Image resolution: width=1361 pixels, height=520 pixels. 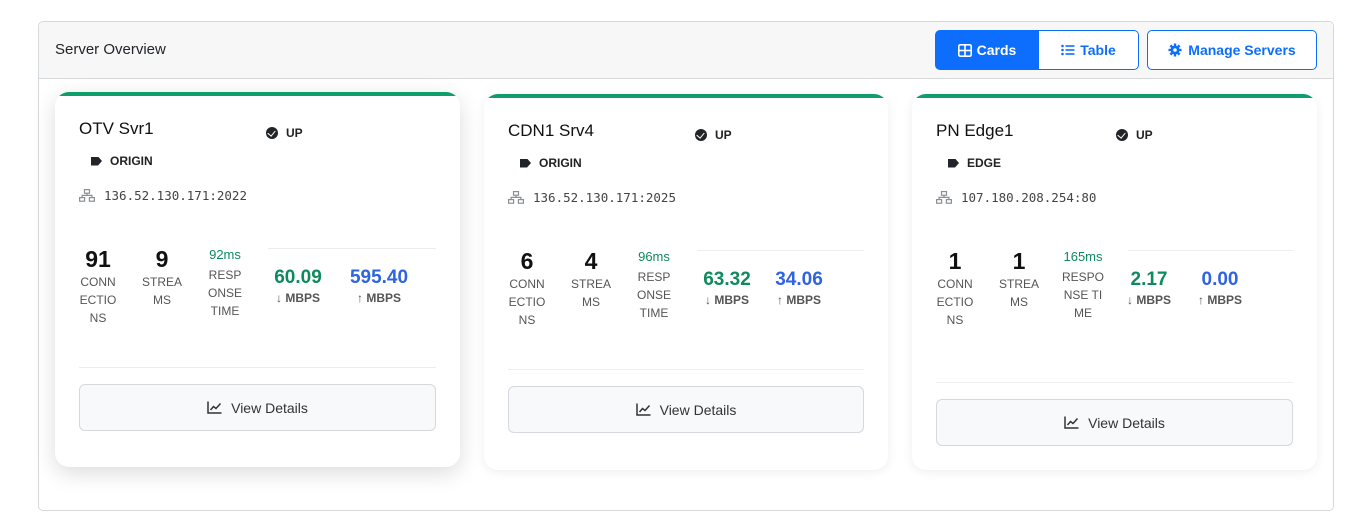 I want to click on manage-servers-button: Manage Servers, so click(x=1232, y=50).